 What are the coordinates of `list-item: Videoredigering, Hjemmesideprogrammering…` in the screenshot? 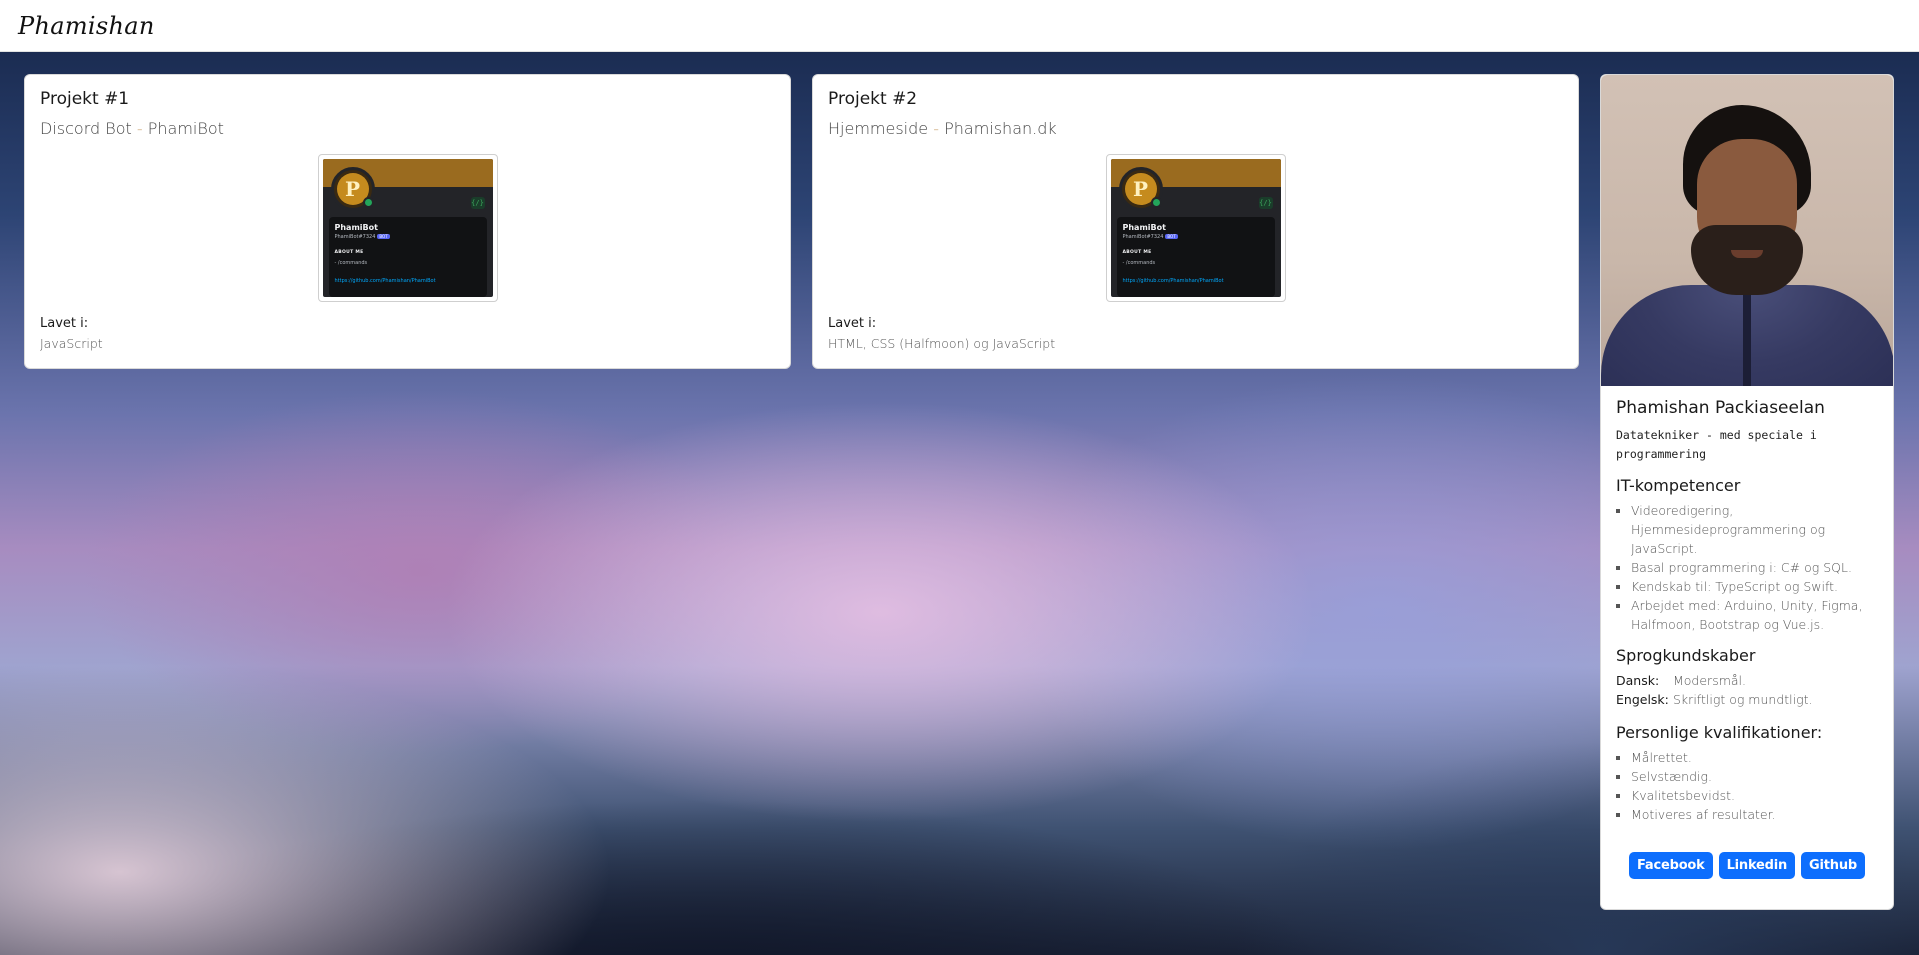 It's located at (1754, 529).